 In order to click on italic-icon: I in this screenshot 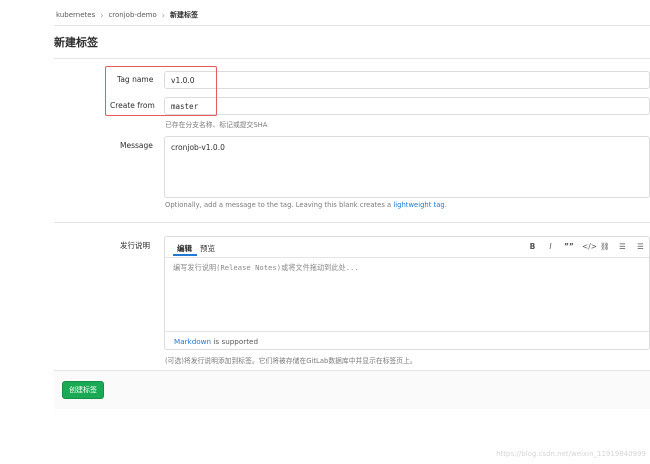, I will do `click(550, 246)`.